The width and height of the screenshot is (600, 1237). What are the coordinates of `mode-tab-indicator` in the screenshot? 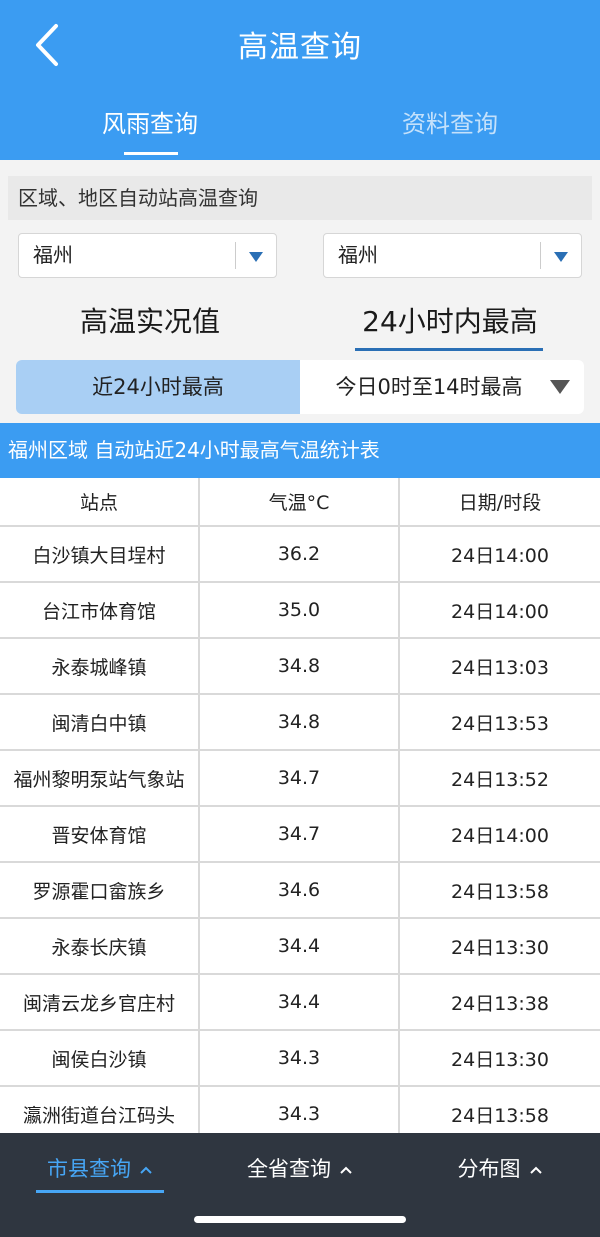 It's located at (449, 349).